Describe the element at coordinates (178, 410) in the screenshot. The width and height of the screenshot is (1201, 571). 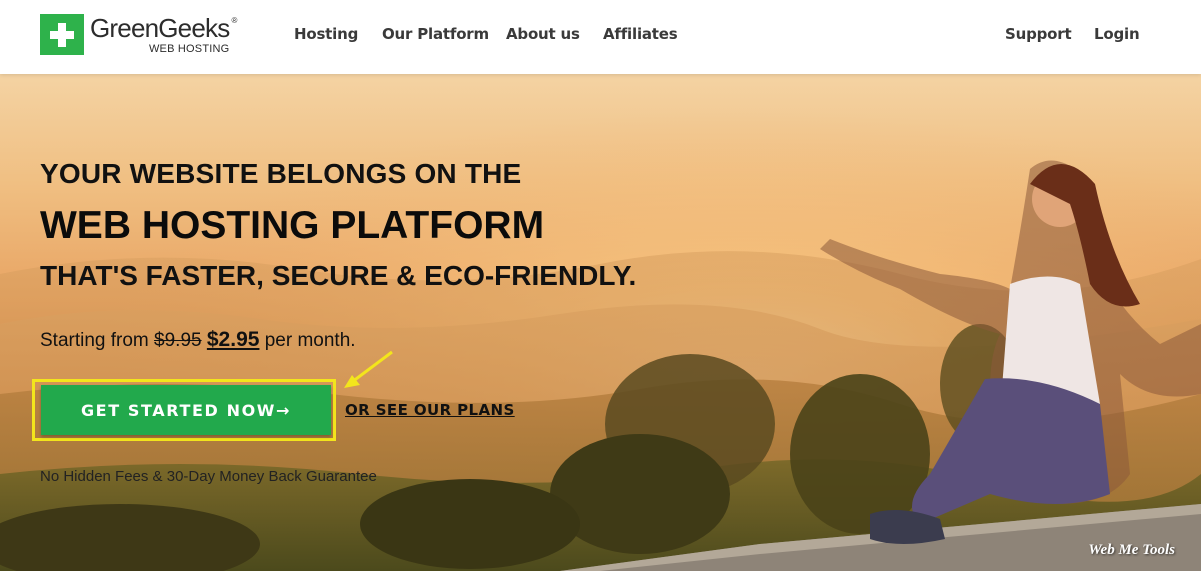
I see `get-started-label: GET STARTED NOW` at that location.